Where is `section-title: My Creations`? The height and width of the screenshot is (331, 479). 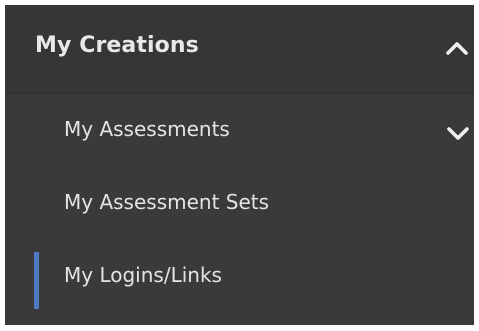 section-title: My Creations is located at coordinates (117, 45).